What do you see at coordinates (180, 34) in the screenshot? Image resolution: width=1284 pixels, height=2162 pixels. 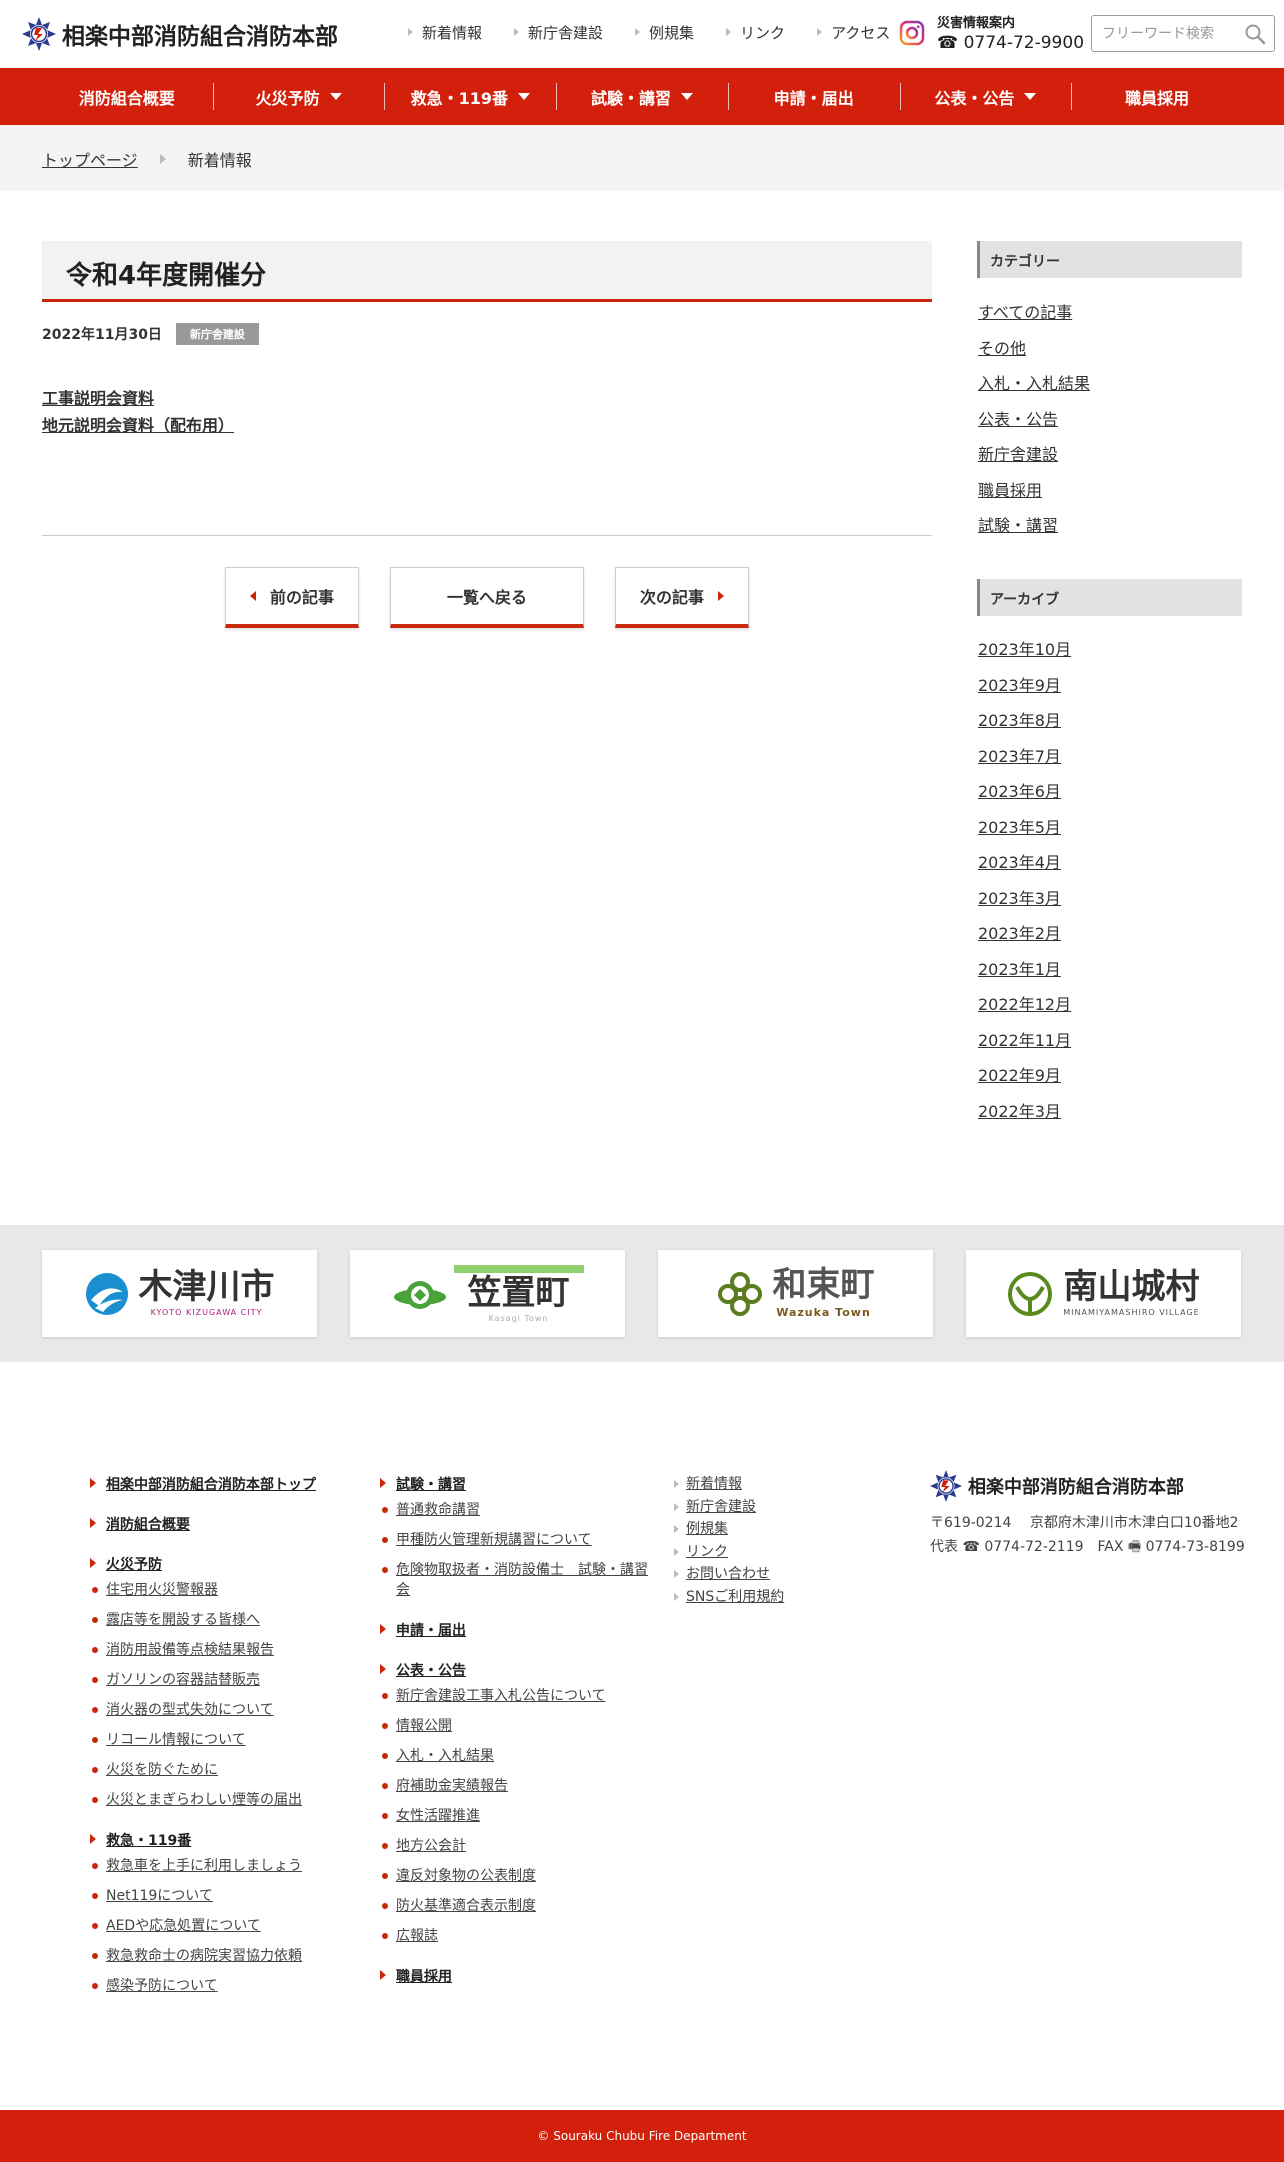 I see `site-logo: 相楽中部消防組合消防本部` at bounding box center [180, 34].